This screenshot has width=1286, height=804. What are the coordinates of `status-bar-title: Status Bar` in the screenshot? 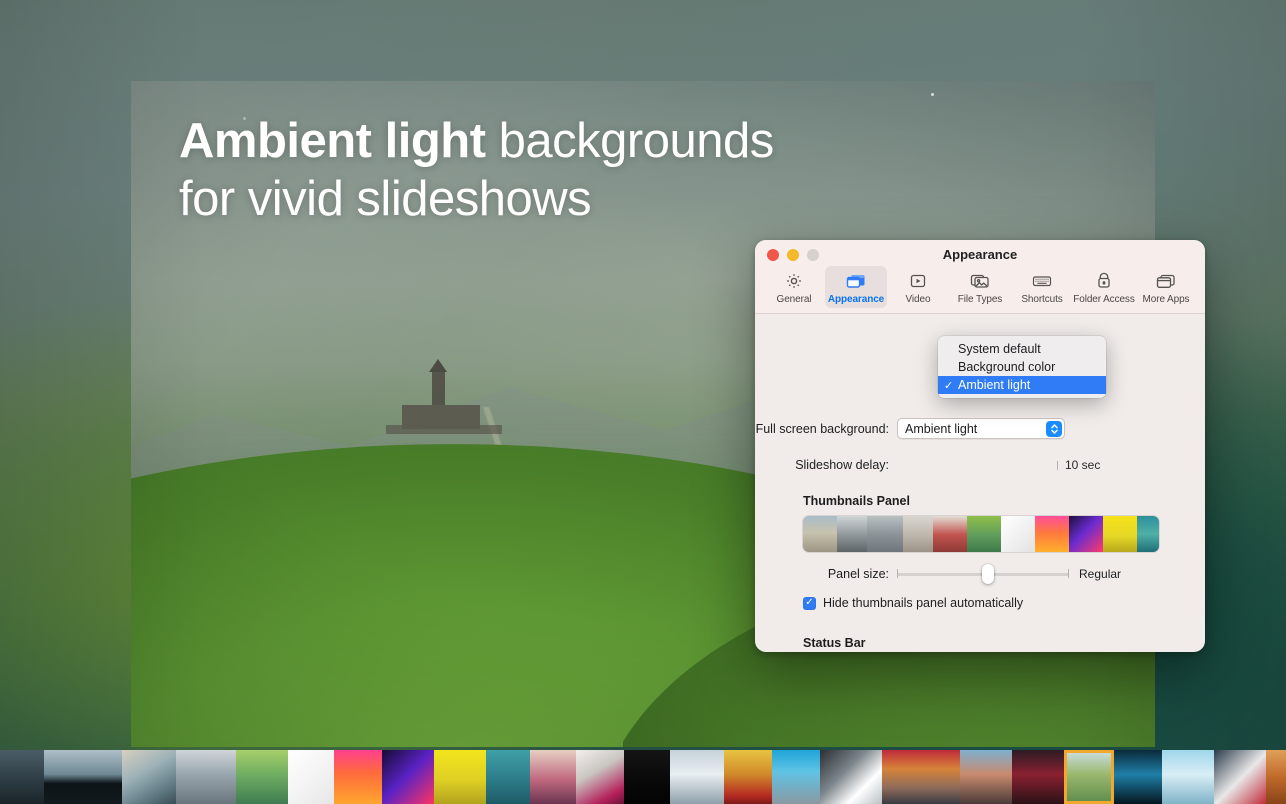 It's located at (834, 643).